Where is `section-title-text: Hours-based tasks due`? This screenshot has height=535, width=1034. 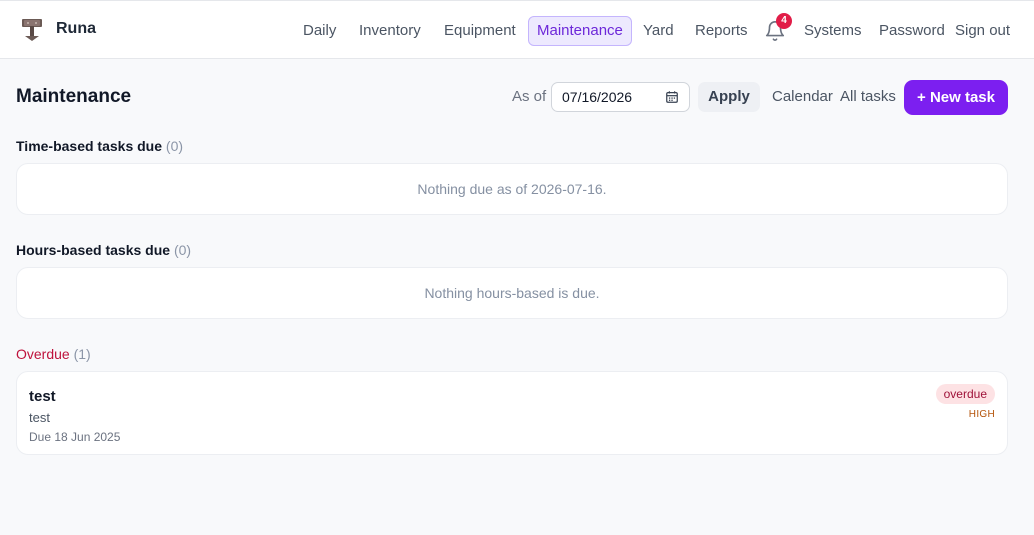 section-title-text: Hours-based tasks due is located at coordinates (93, 250).